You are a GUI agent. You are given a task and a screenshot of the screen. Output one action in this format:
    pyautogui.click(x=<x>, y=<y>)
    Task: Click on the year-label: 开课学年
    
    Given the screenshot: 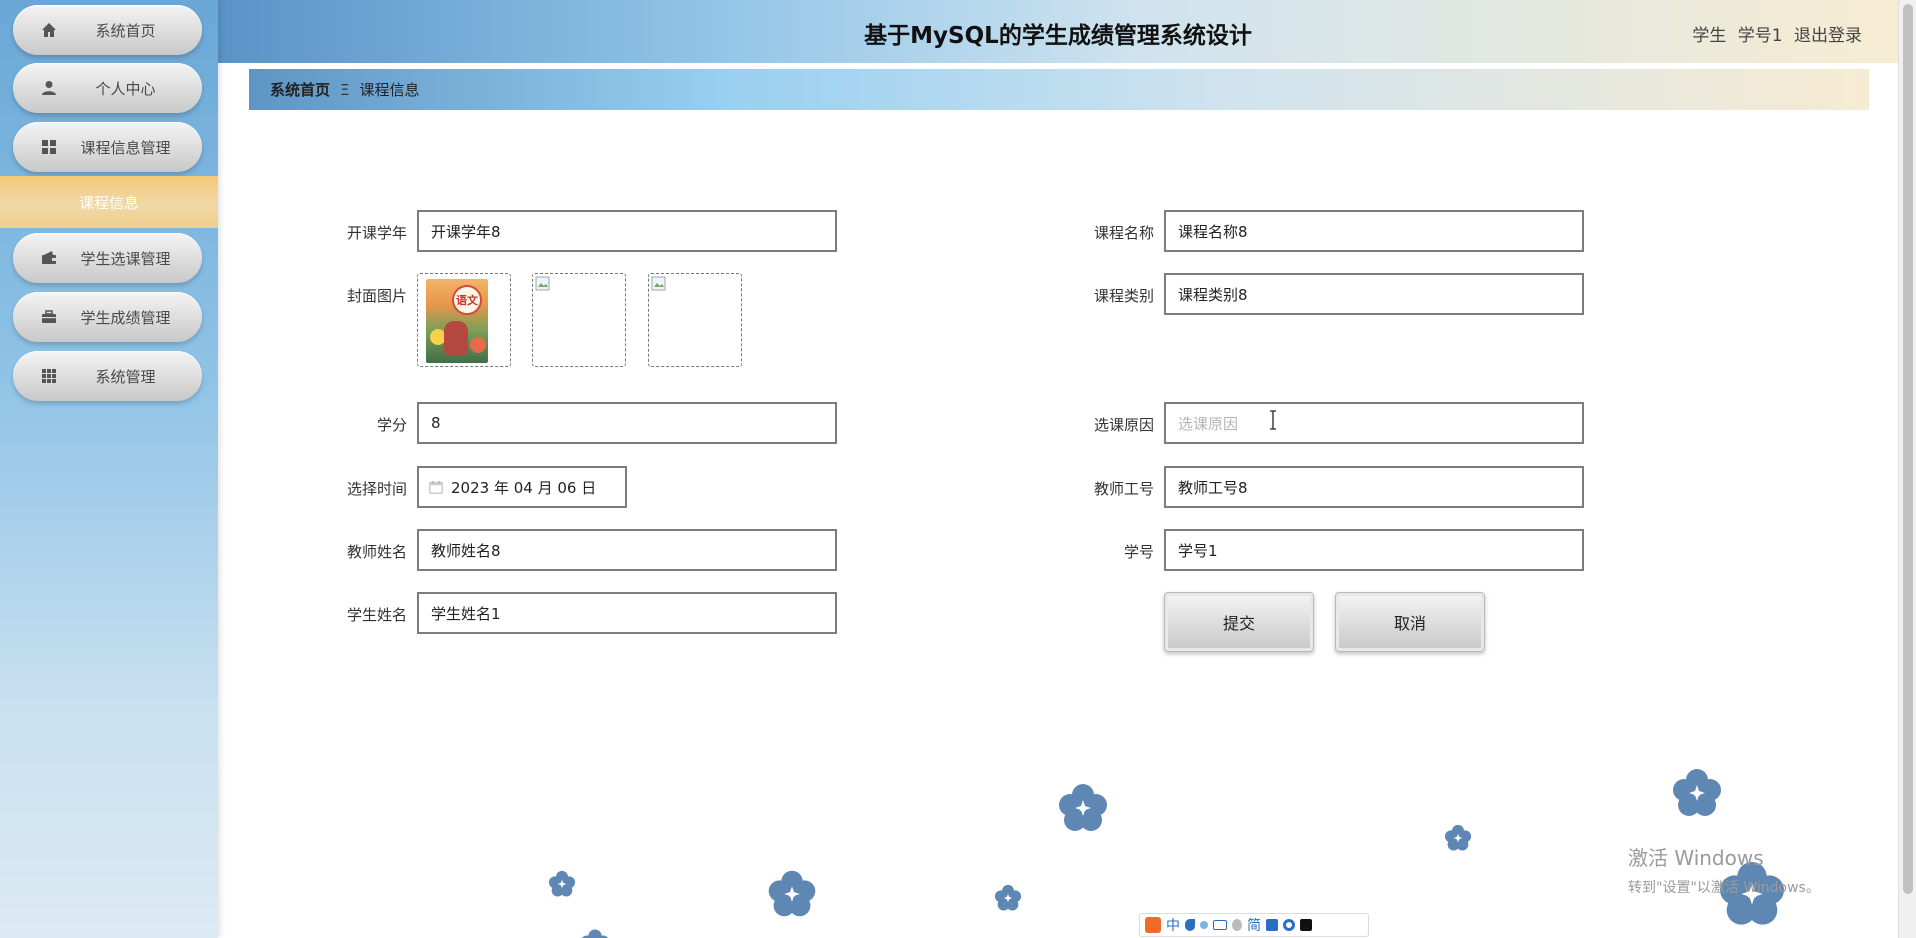 What is the action you would take?
    pyautogui.click(x=376, y=233)
    